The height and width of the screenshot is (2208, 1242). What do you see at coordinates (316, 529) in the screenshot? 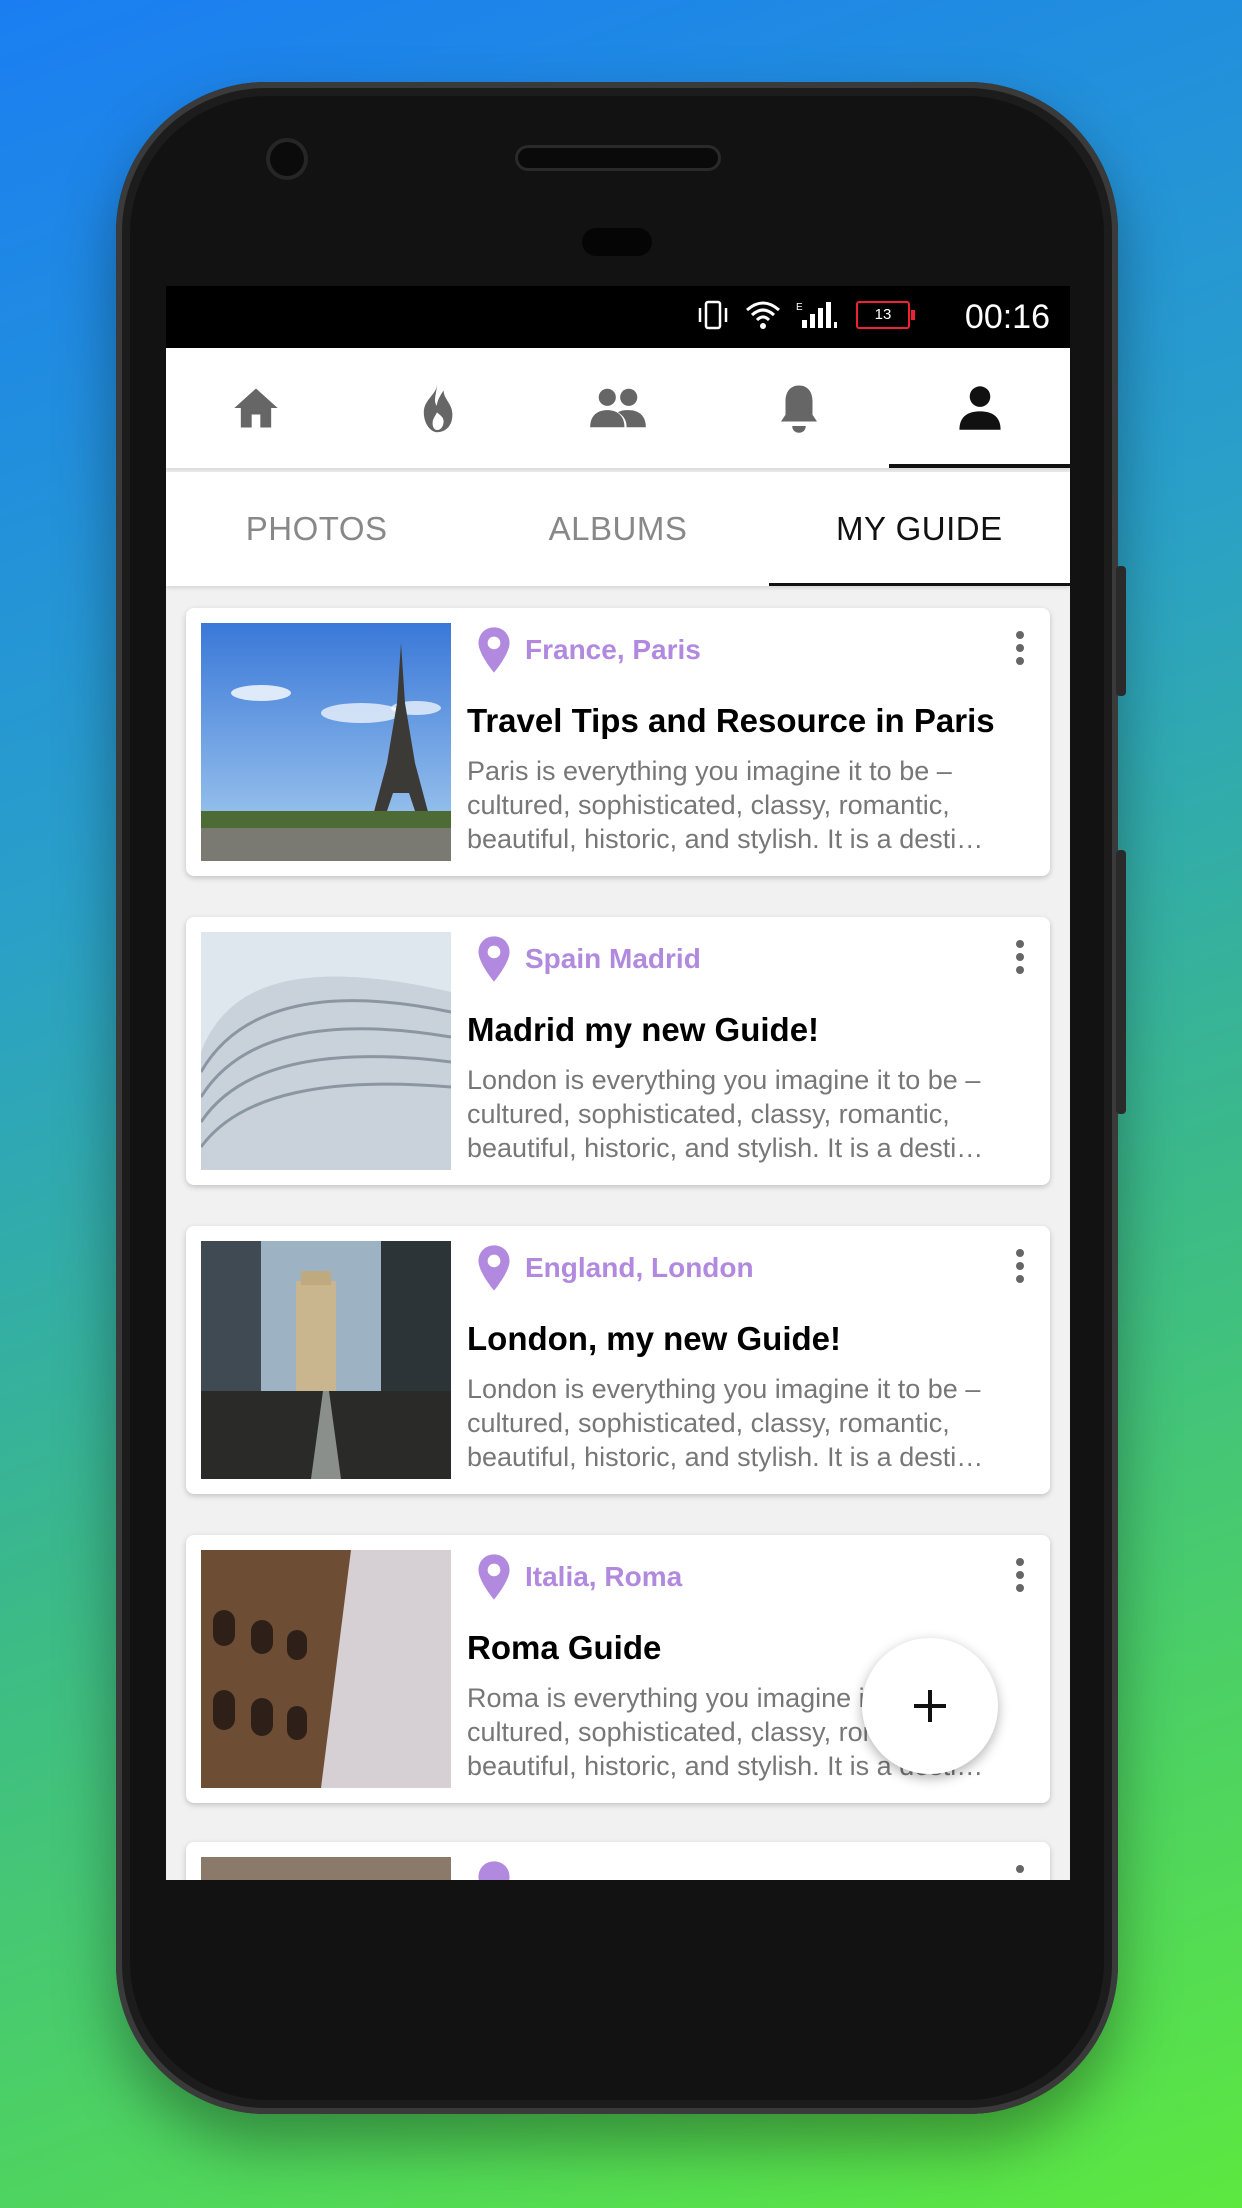
I see `tab-photos: PHOTOS` at bounding box center [316, 529].